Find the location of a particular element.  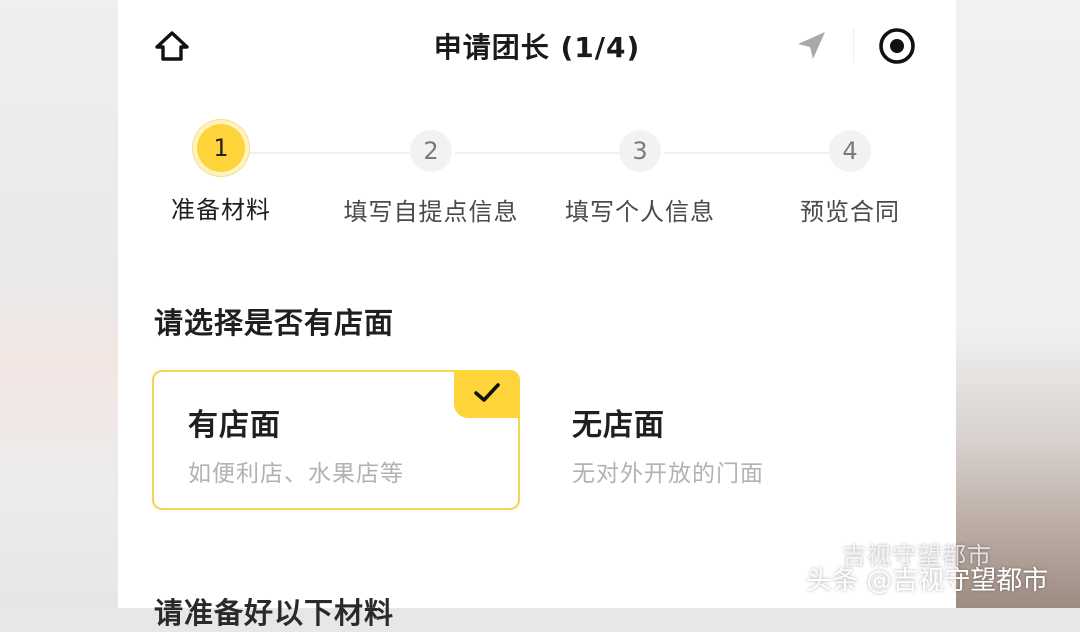

watermark: 吉视守望都市 头条 @吉视守望都市 is located at coordinates (941, 566).